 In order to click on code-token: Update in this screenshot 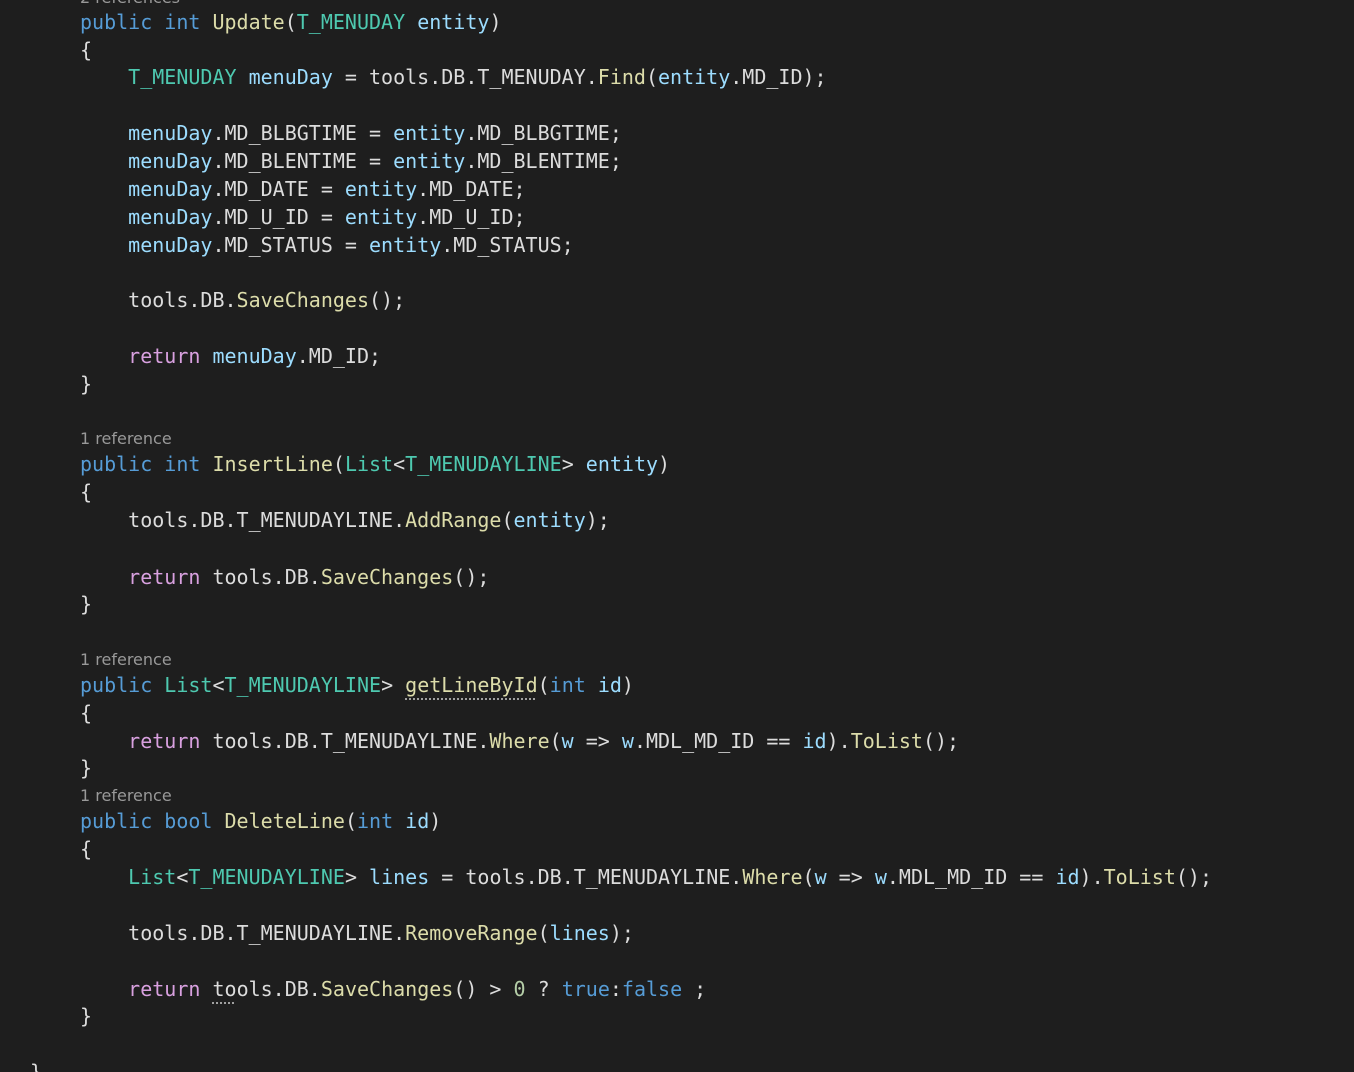, I will do `click(248, 22)`.